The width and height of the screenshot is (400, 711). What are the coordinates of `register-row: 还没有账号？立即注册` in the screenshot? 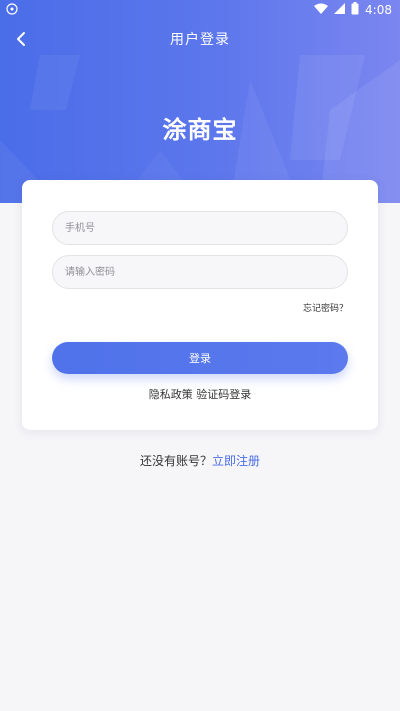 It's located at (200, 460).